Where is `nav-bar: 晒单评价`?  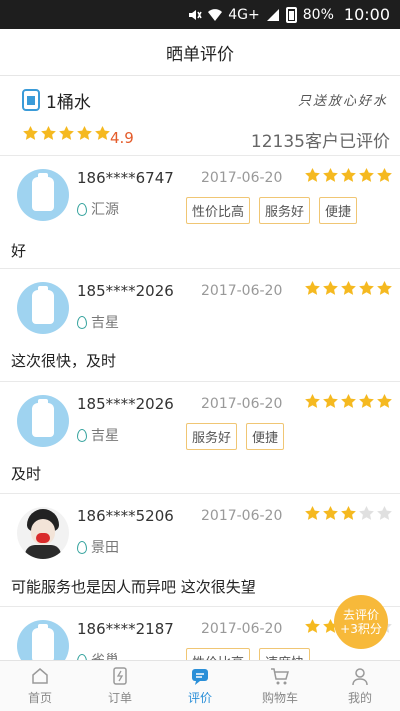
nav-bar: 晒单评价 is located at coordinates (200, 52).